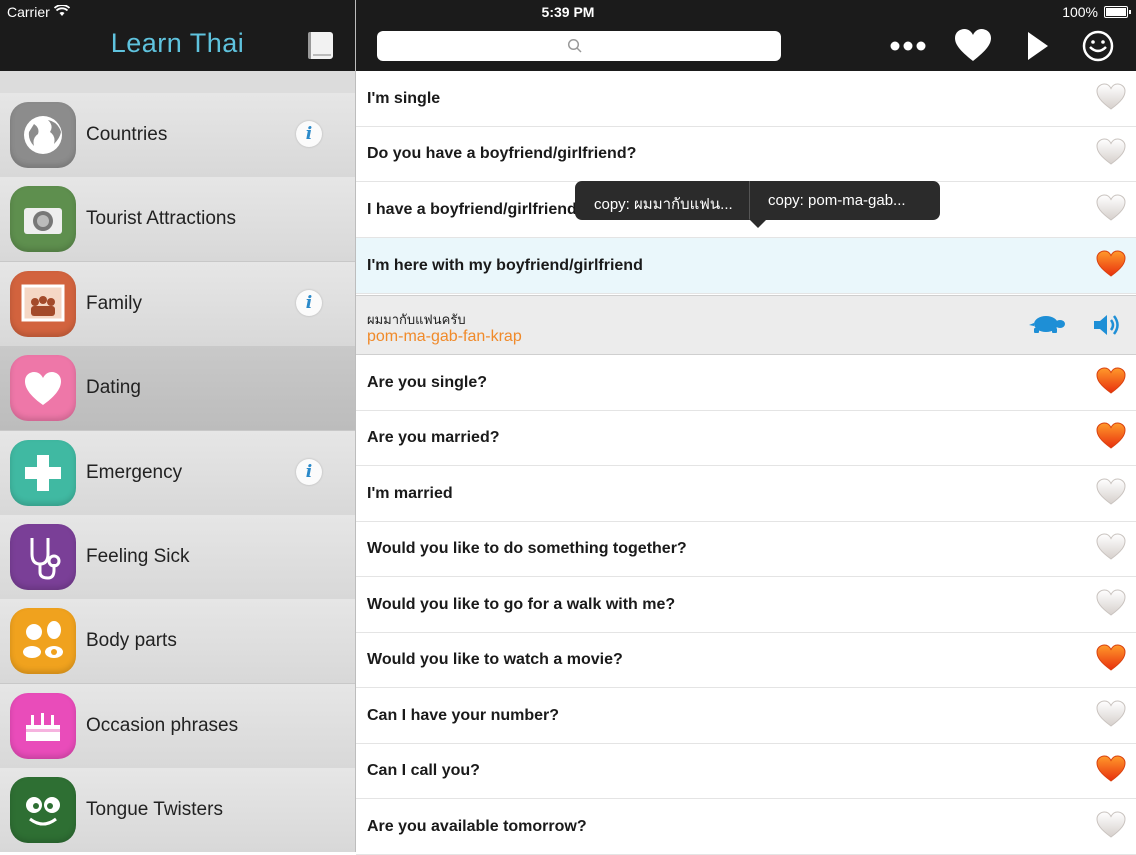  Describe the element at coordinates (1106, 325) in the screenshot. I see `speaker-icon` at that location.